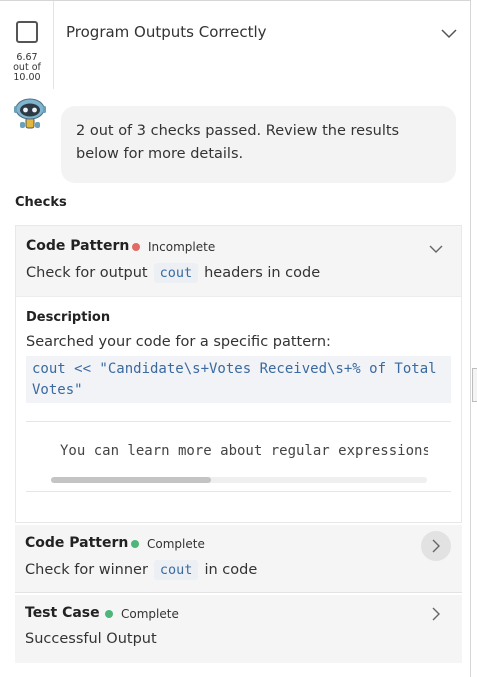 Image resolution: width=477 pixels, height=677 pixels. Describe the element at coordinates (27, 67) in the screenshot. I see `criterion-score: 6.67 out of 10.00` at that location.